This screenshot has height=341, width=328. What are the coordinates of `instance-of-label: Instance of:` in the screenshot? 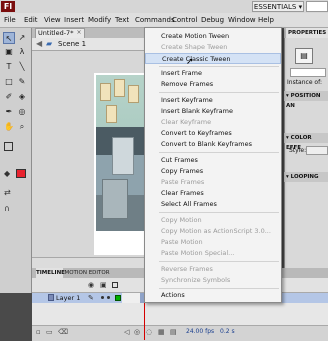 It's located at (305, 82).